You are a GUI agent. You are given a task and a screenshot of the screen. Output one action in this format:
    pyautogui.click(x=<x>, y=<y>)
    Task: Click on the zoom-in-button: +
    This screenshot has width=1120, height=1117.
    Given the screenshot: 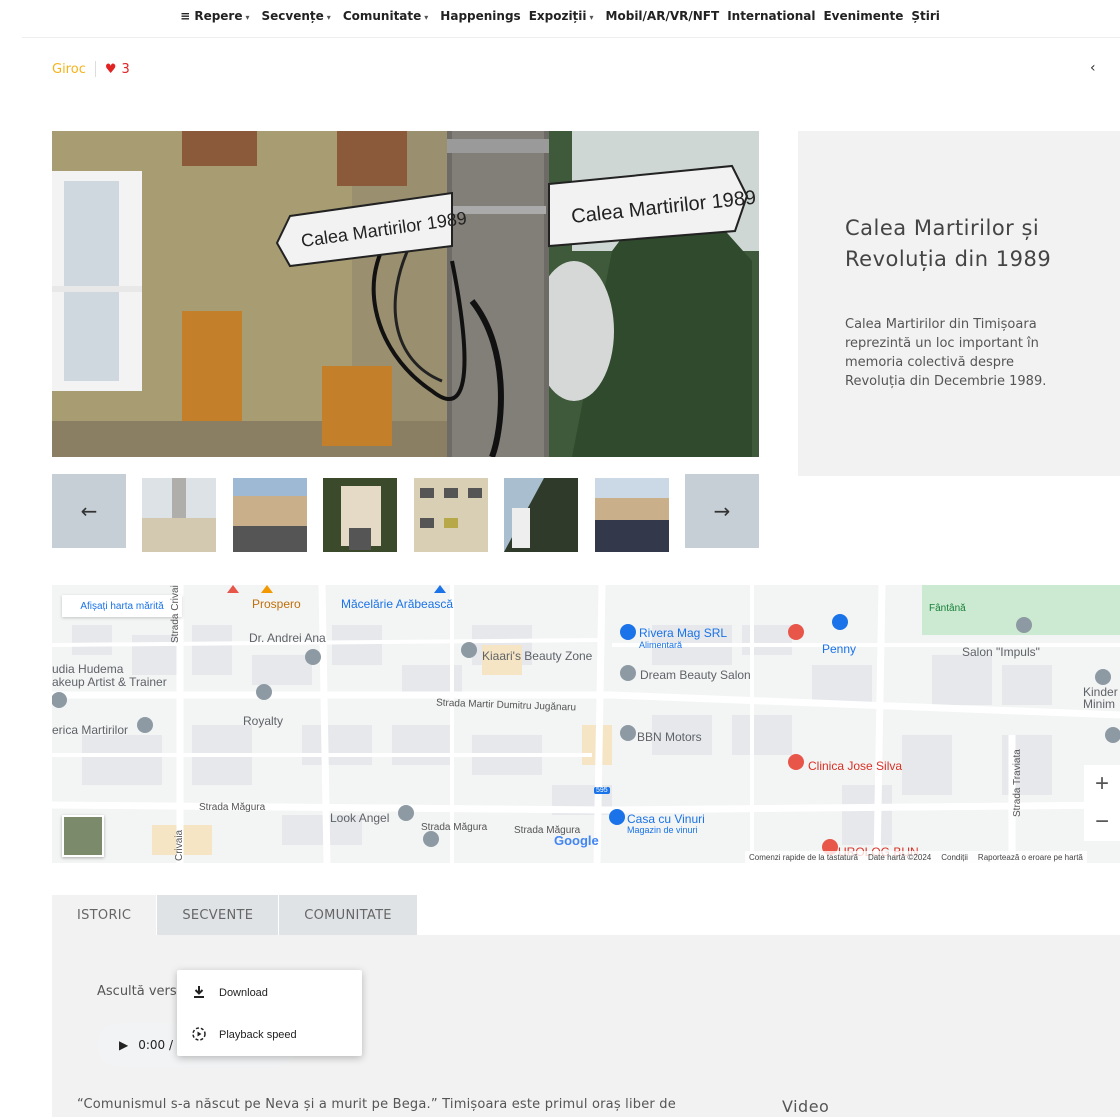 What is the action you would take?
    pyautogui.click(x=1102, y=784)
    